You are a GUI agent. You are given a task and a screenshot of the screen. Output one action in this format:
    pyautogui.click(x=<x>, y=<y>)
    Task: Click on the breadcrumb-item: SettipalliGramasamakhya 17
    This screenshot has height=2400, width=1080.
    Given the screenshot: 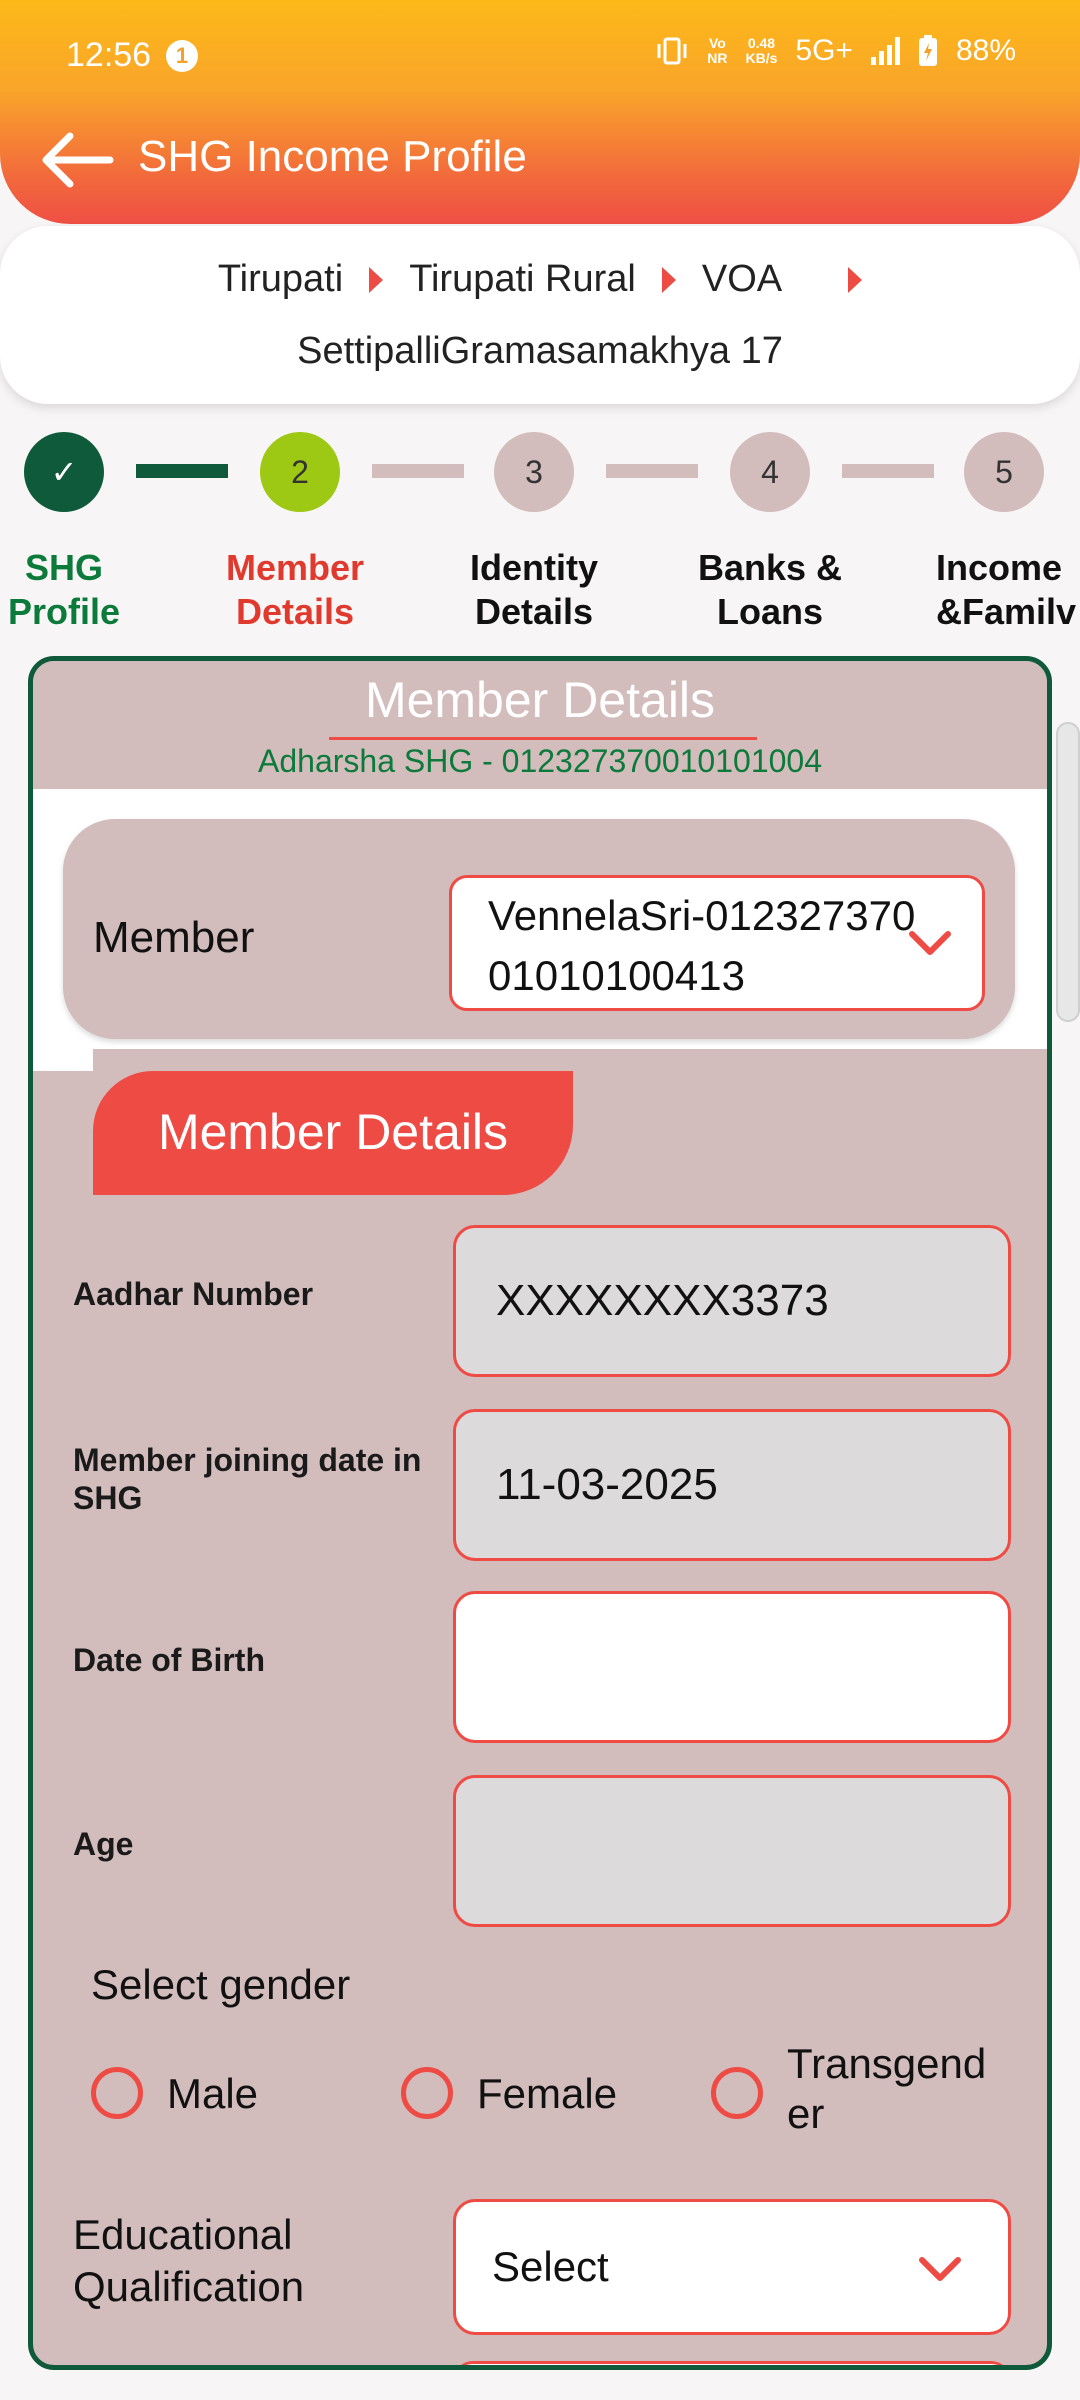 What is the action you would take?
    pyautogui.click(x=540, y=351)
    